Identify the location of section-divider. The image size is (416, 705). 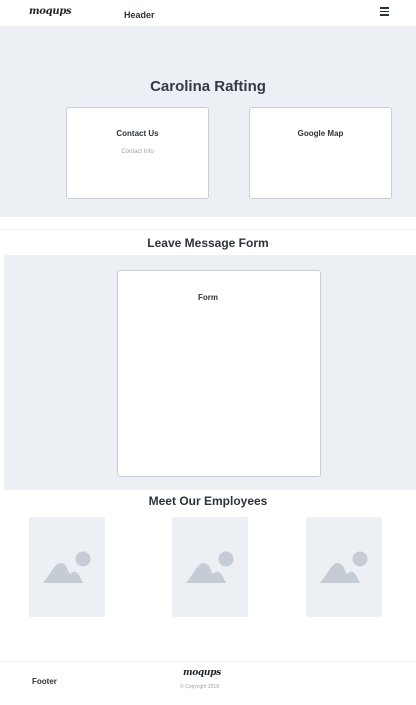
(208, 229).